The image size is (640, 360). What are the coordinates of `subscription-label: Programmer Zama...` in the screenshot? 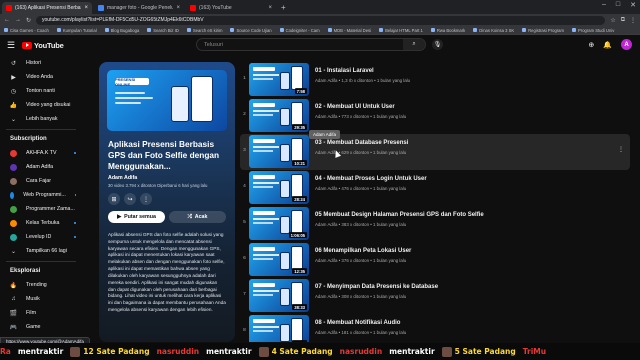 It's located at (50, 209).